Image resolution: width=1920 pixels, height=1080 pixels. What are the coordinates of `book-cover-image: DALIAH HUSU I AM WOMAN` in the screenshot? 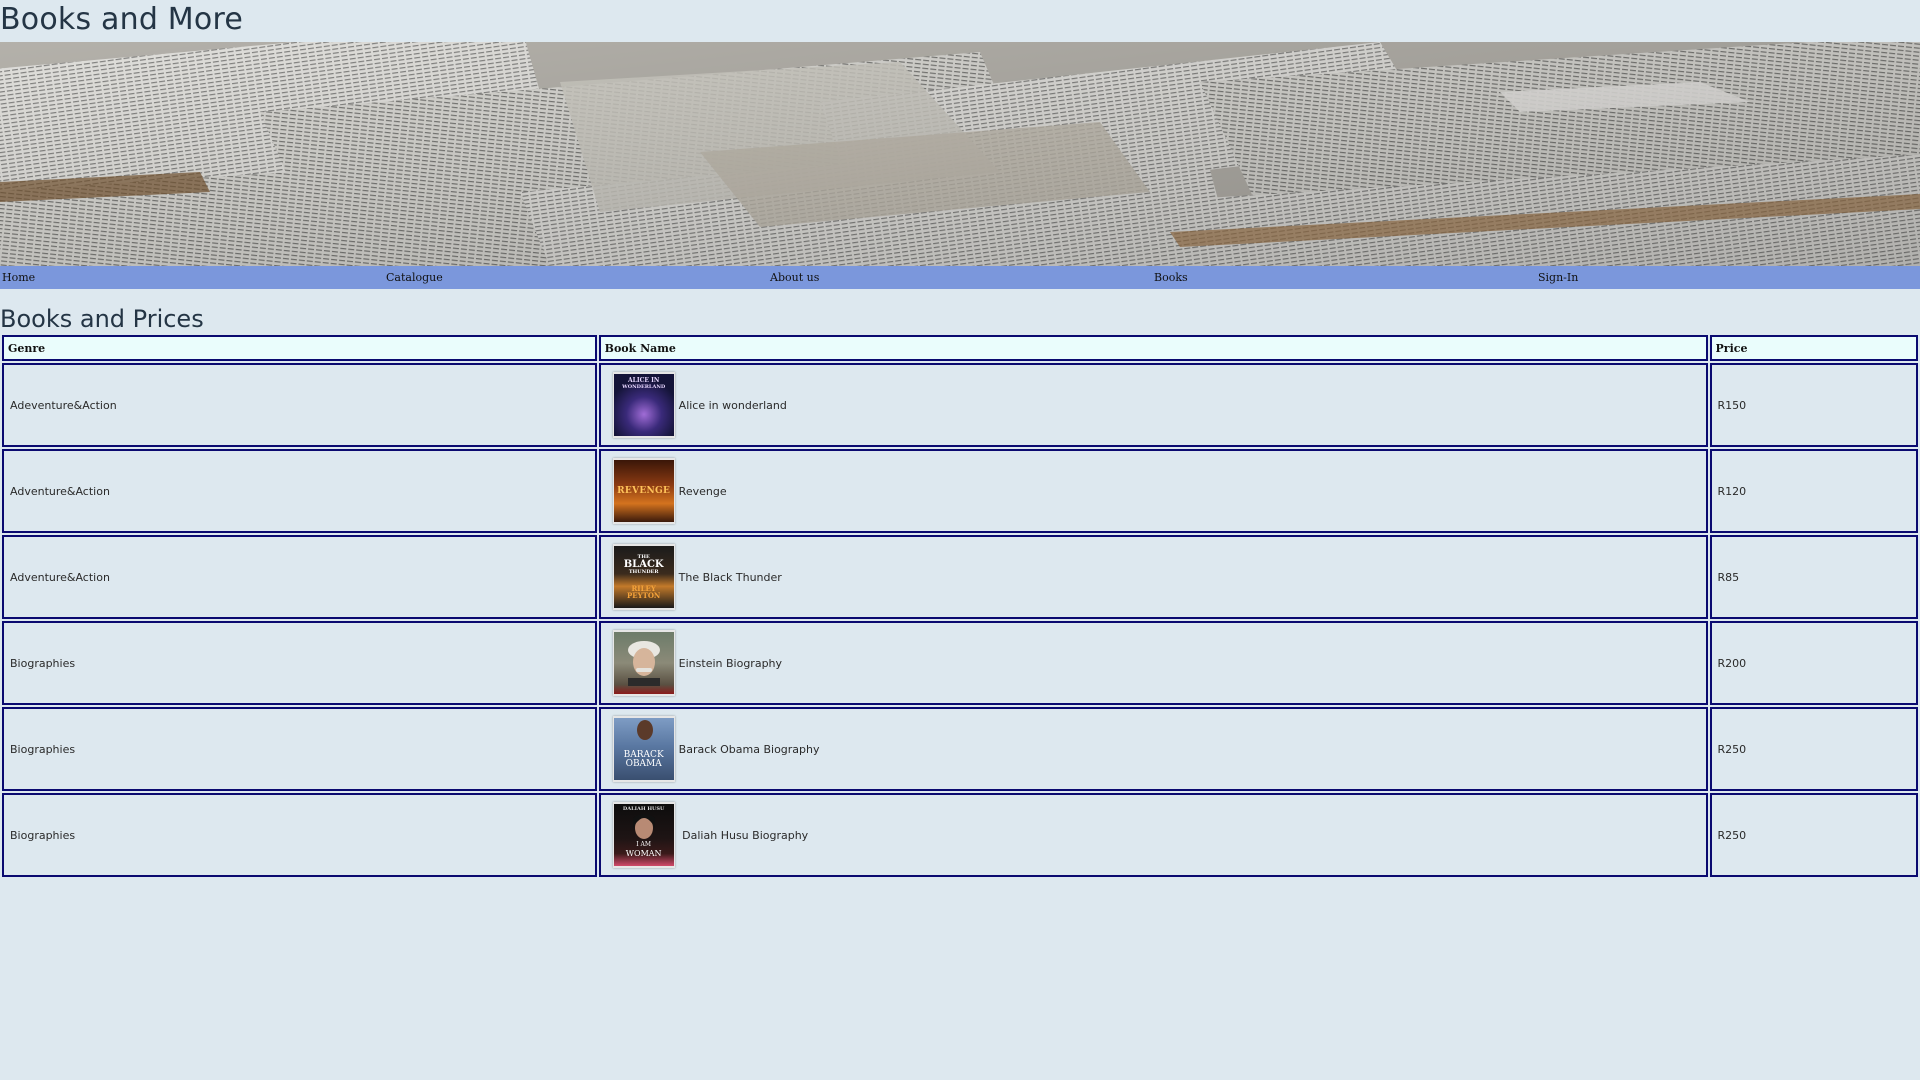 It's located at (643, 835).